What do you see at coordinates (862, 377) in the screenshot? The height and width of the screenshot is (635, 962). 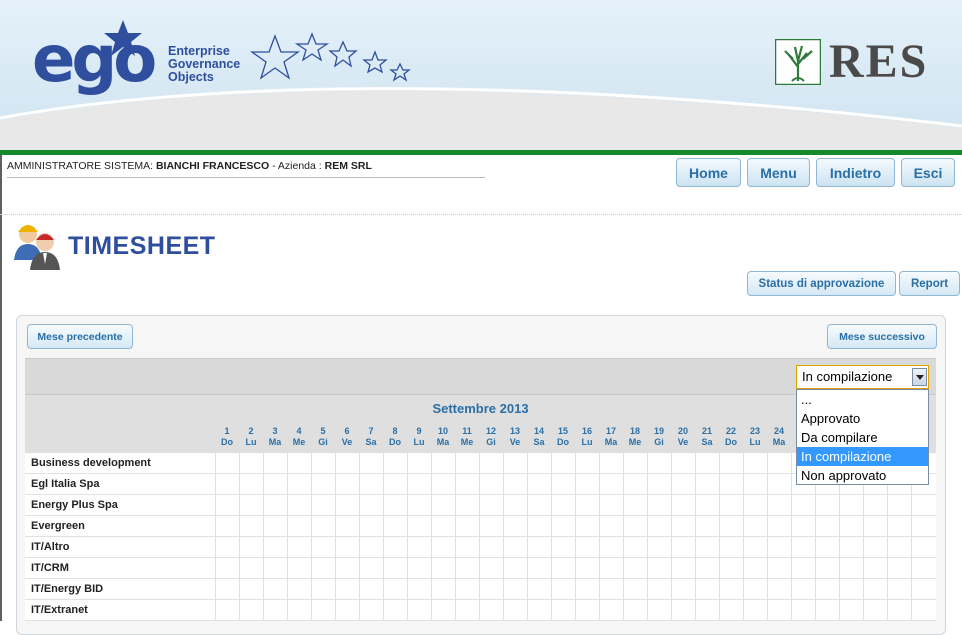 I see `status-select: In compilazione` at bounding box center [862, 377].